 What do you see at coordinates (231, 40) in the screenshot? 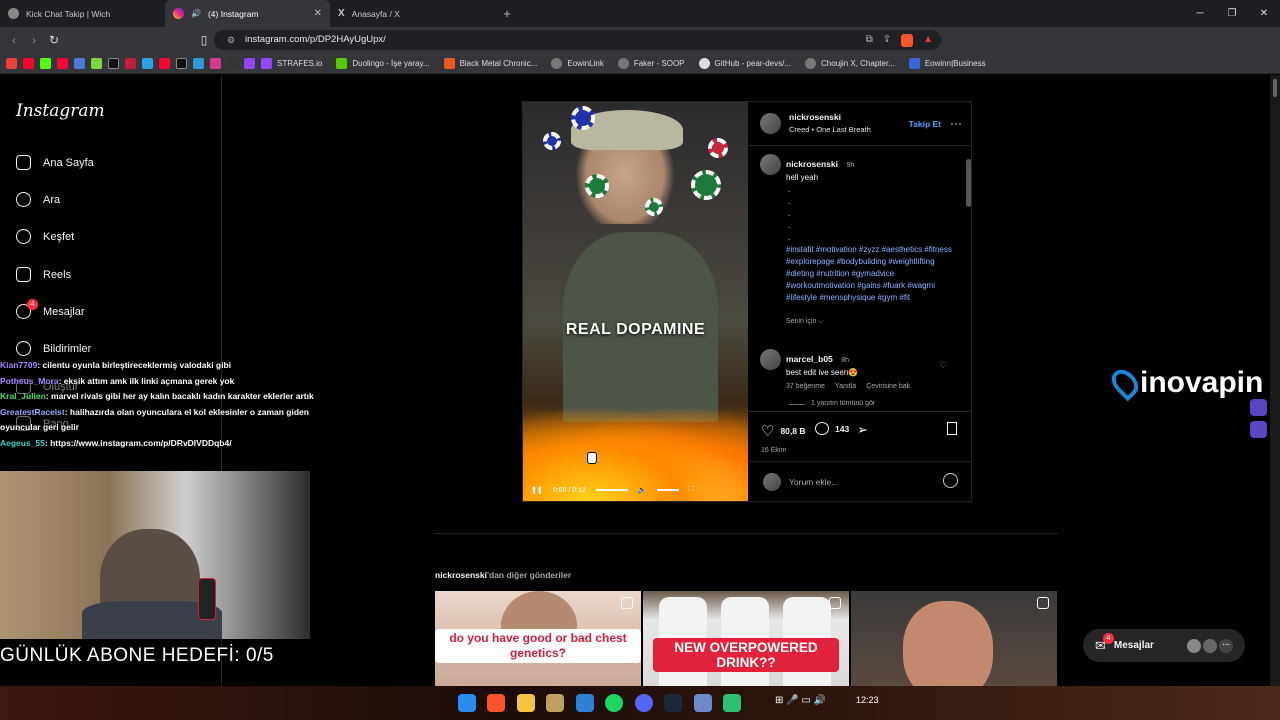
I see `site-info-icon: ⚙` at bounding box center [231, 40].